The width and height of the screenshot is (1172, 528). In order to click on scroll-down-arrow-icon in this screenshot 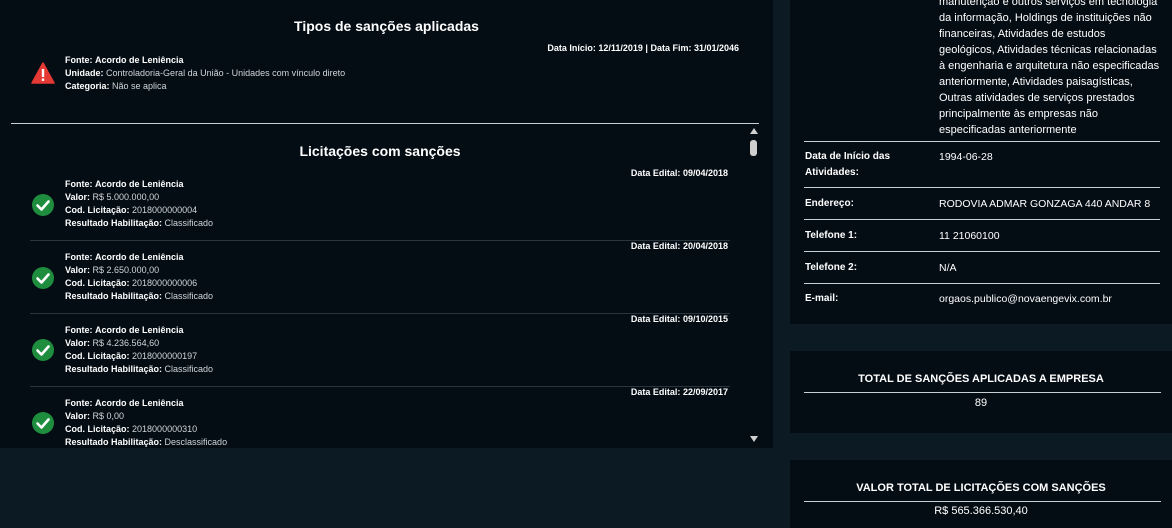, I will do `click(754, 439)`.